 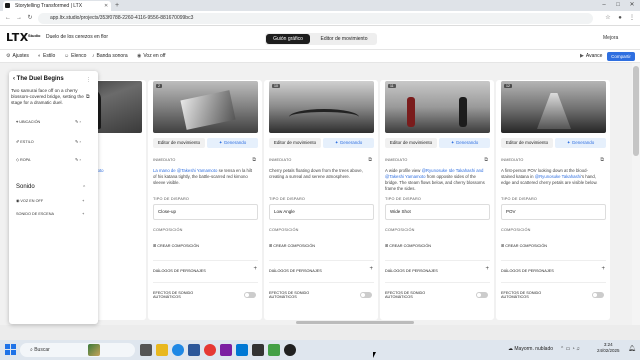 I want to click on shot-type-select: POV, so click(x=553, y=212).